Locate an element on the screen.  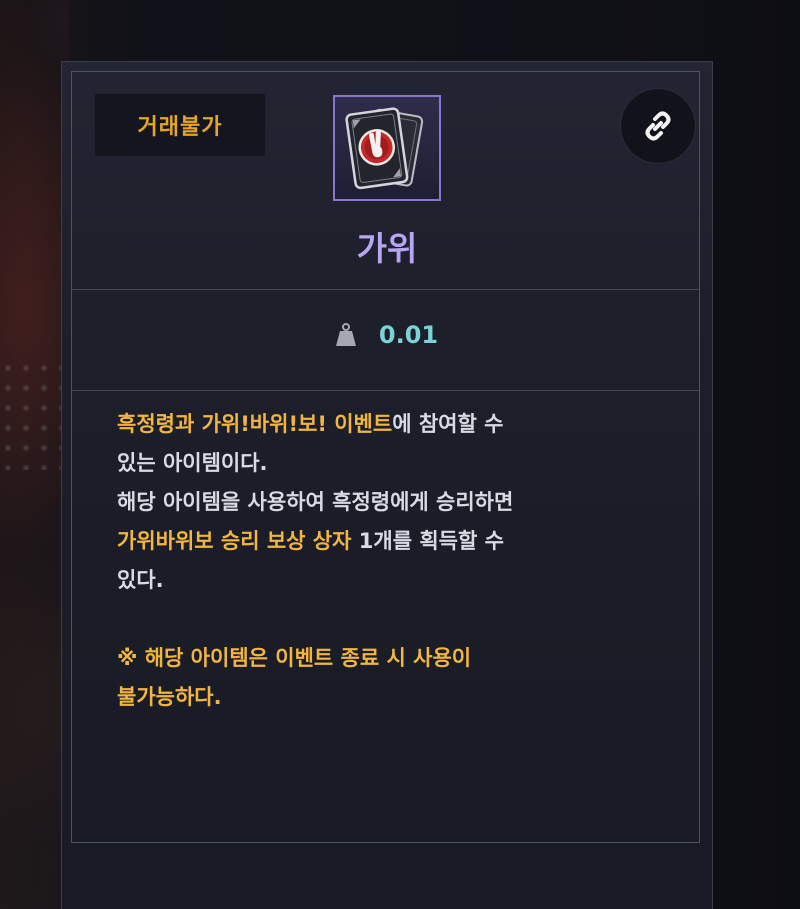
event-name-highlight: 흑정령과 가위!바위!보! 이벤트 is located at coordinates (255, 424).